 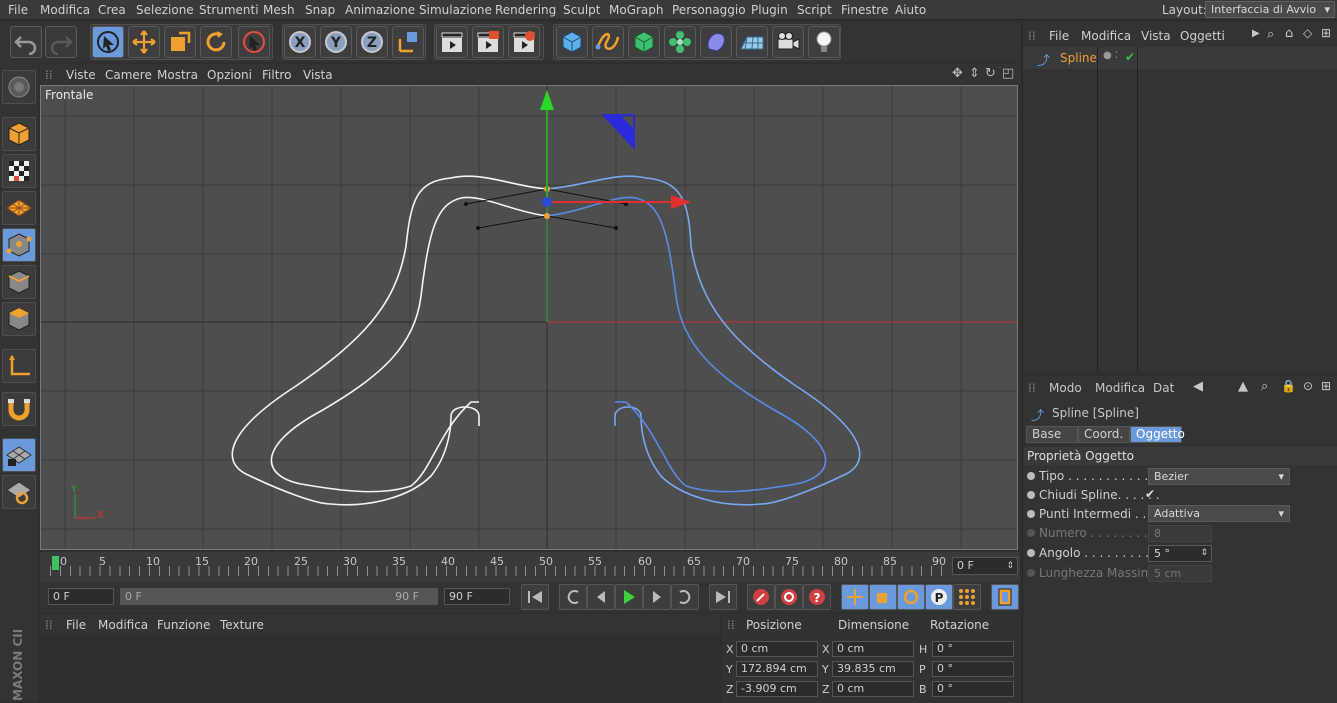 What do you see at coordinates (478, 228) in the screenshot?
I see `tangent-handle` at bounding box center [478, 228].